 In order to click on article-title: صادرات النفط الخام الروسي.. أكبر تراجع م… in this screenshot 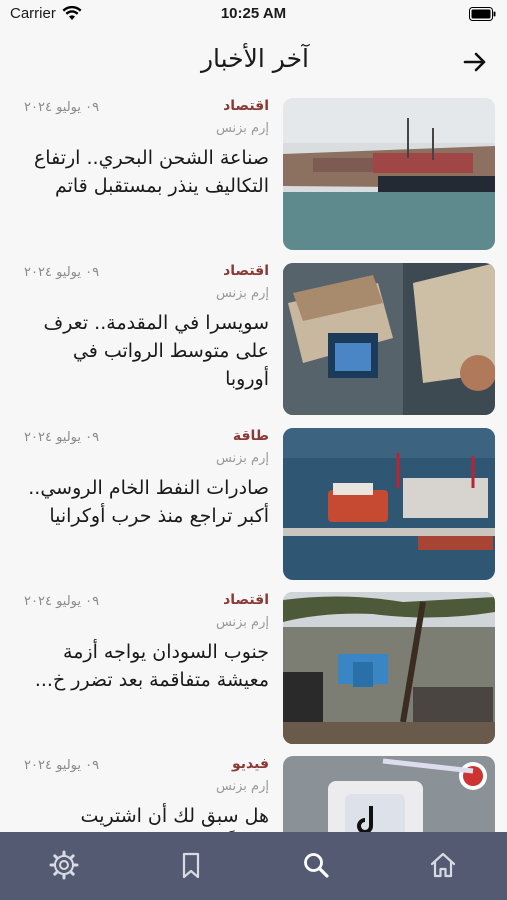, I will do `click(146, 502)`.